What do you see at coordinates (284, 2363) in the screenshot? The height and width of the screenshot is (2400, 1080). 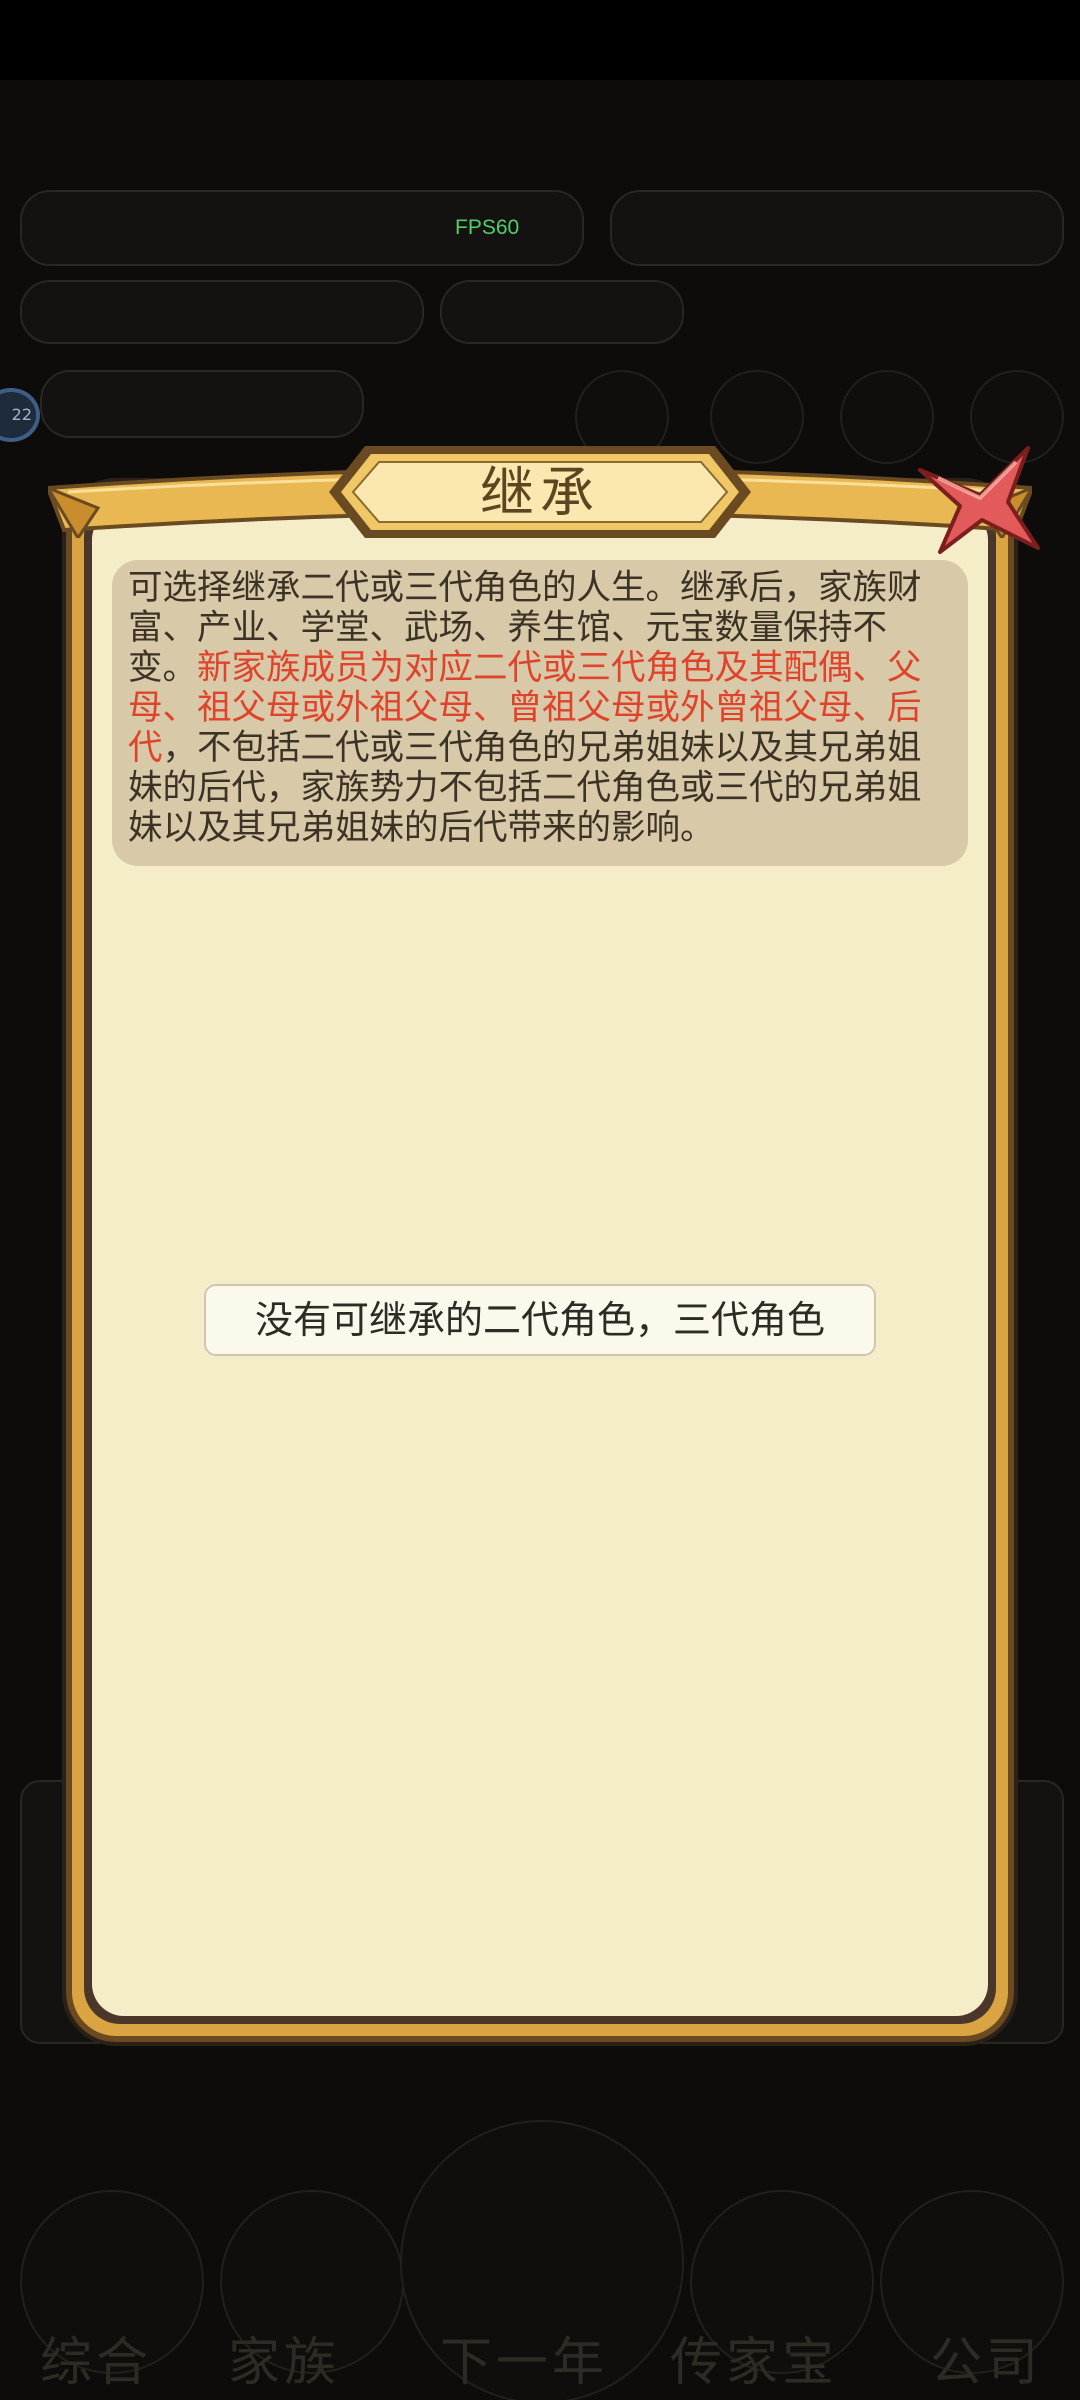 I see `bg-nav-label: 家族` at bounding box center [284, 2363].